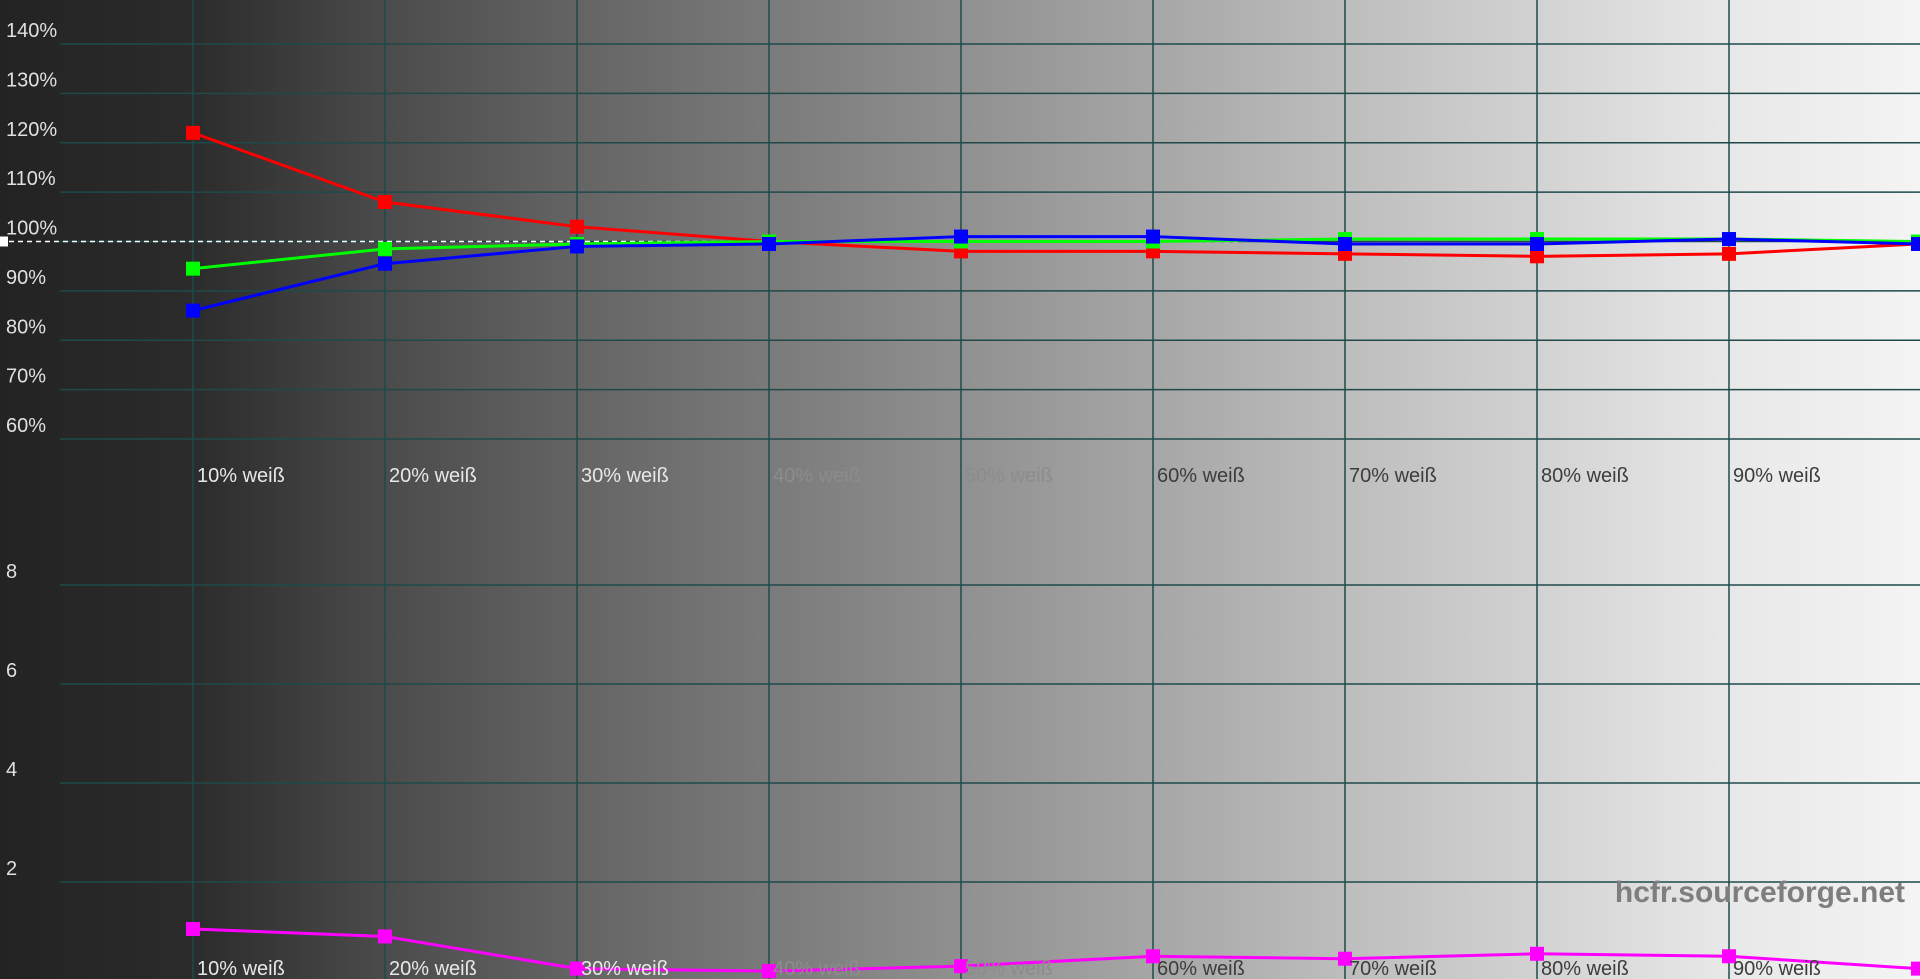  What do you see at coordinates (11, 671) in the screenshot?
I see `y-tick-label: 6` at bounding box center [11, 671].